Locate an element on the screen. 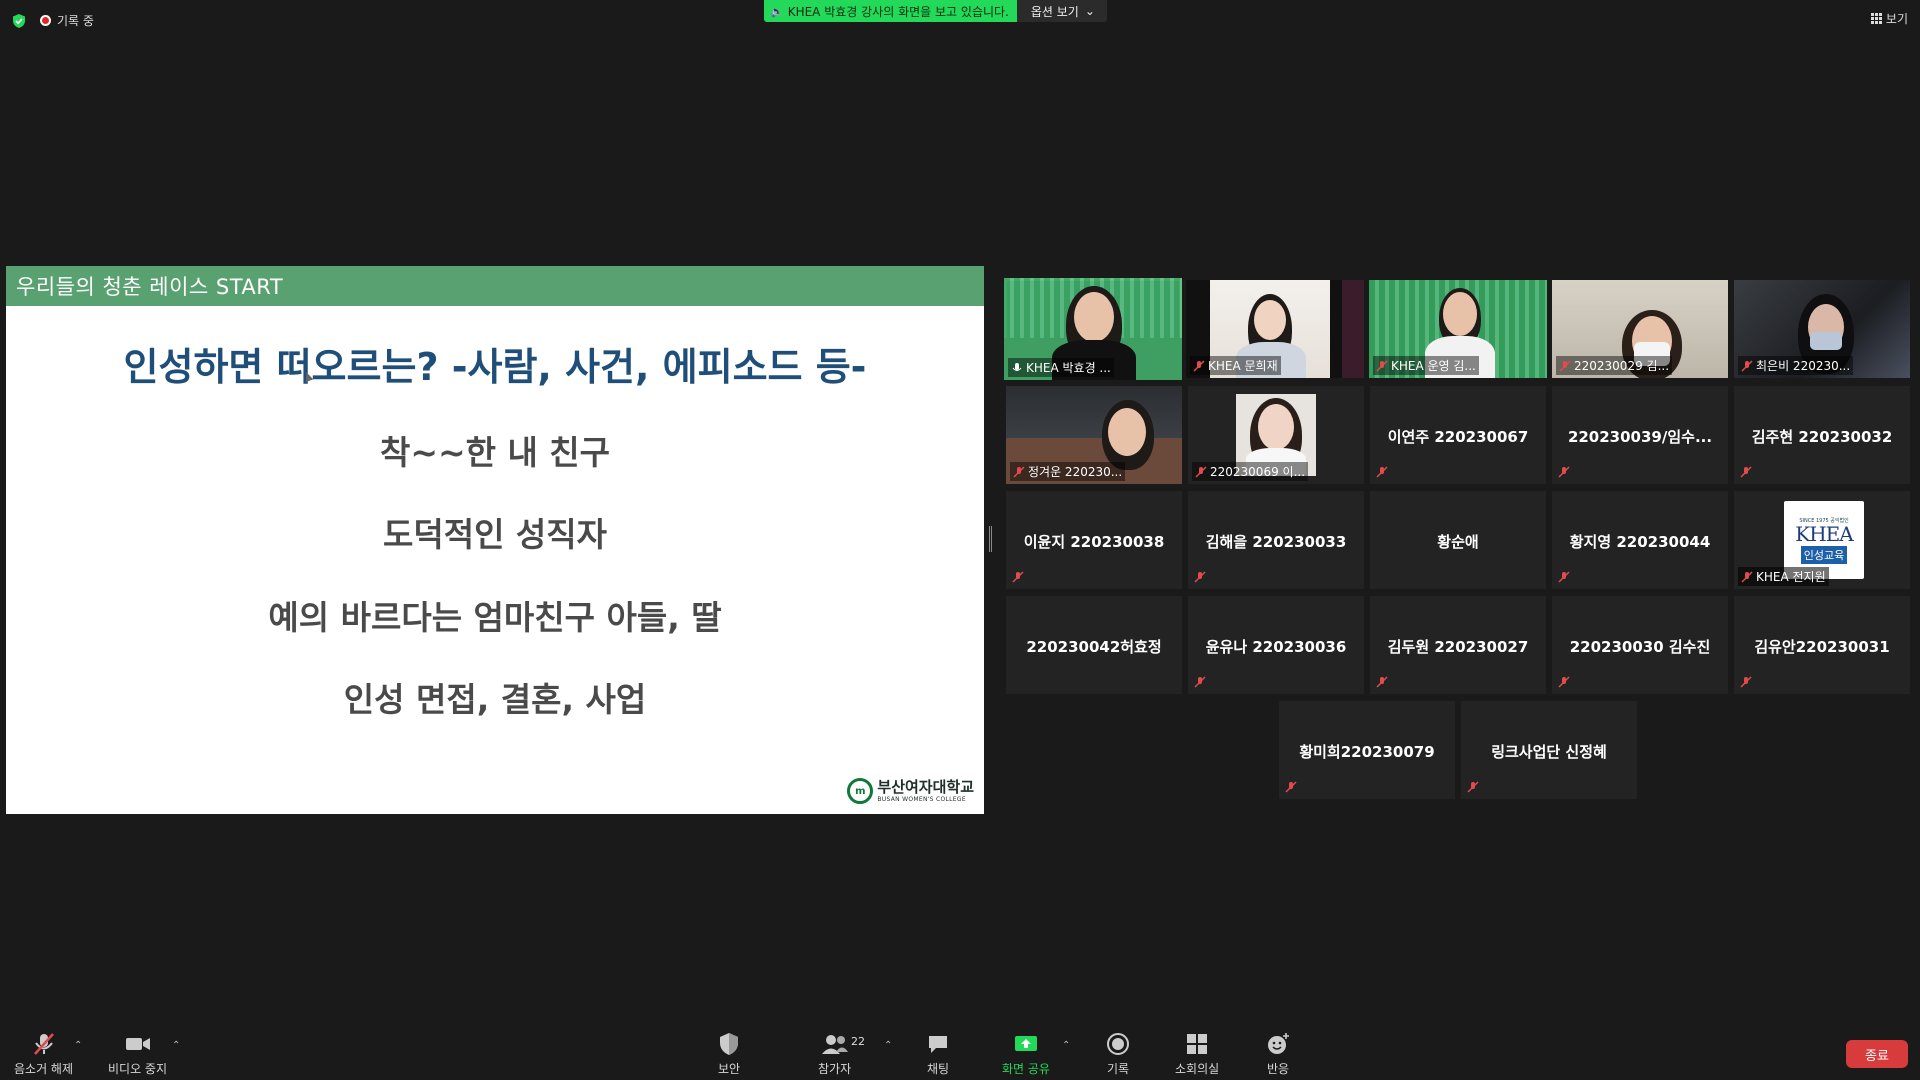 This screenshot has width=1920, height=1080. chat-bubble-icon is located at coordinates (938, 1044).